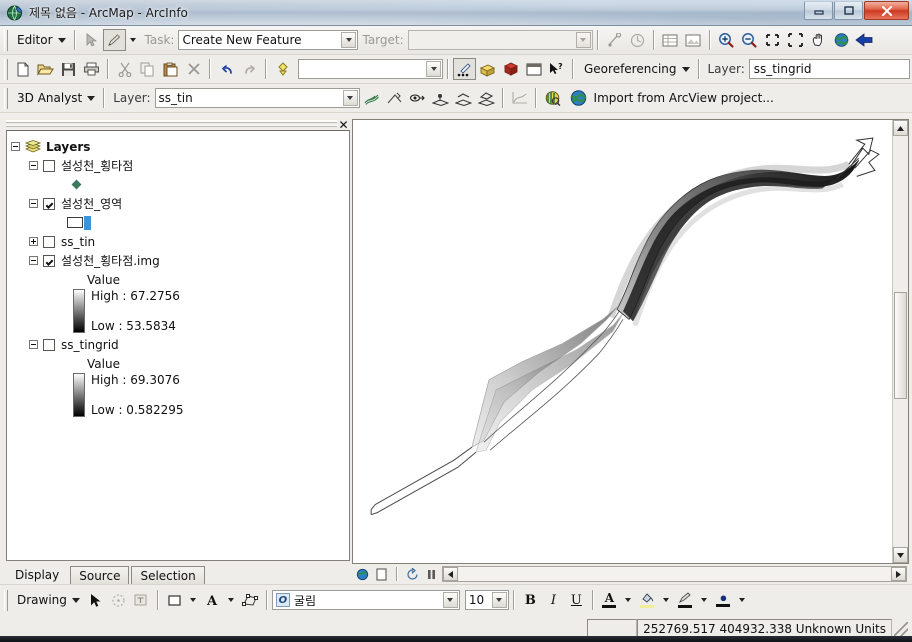 The height and width of the screenshot is (642, 912). I want to click on fixed-zoom-out-icon, so click(795, 40).